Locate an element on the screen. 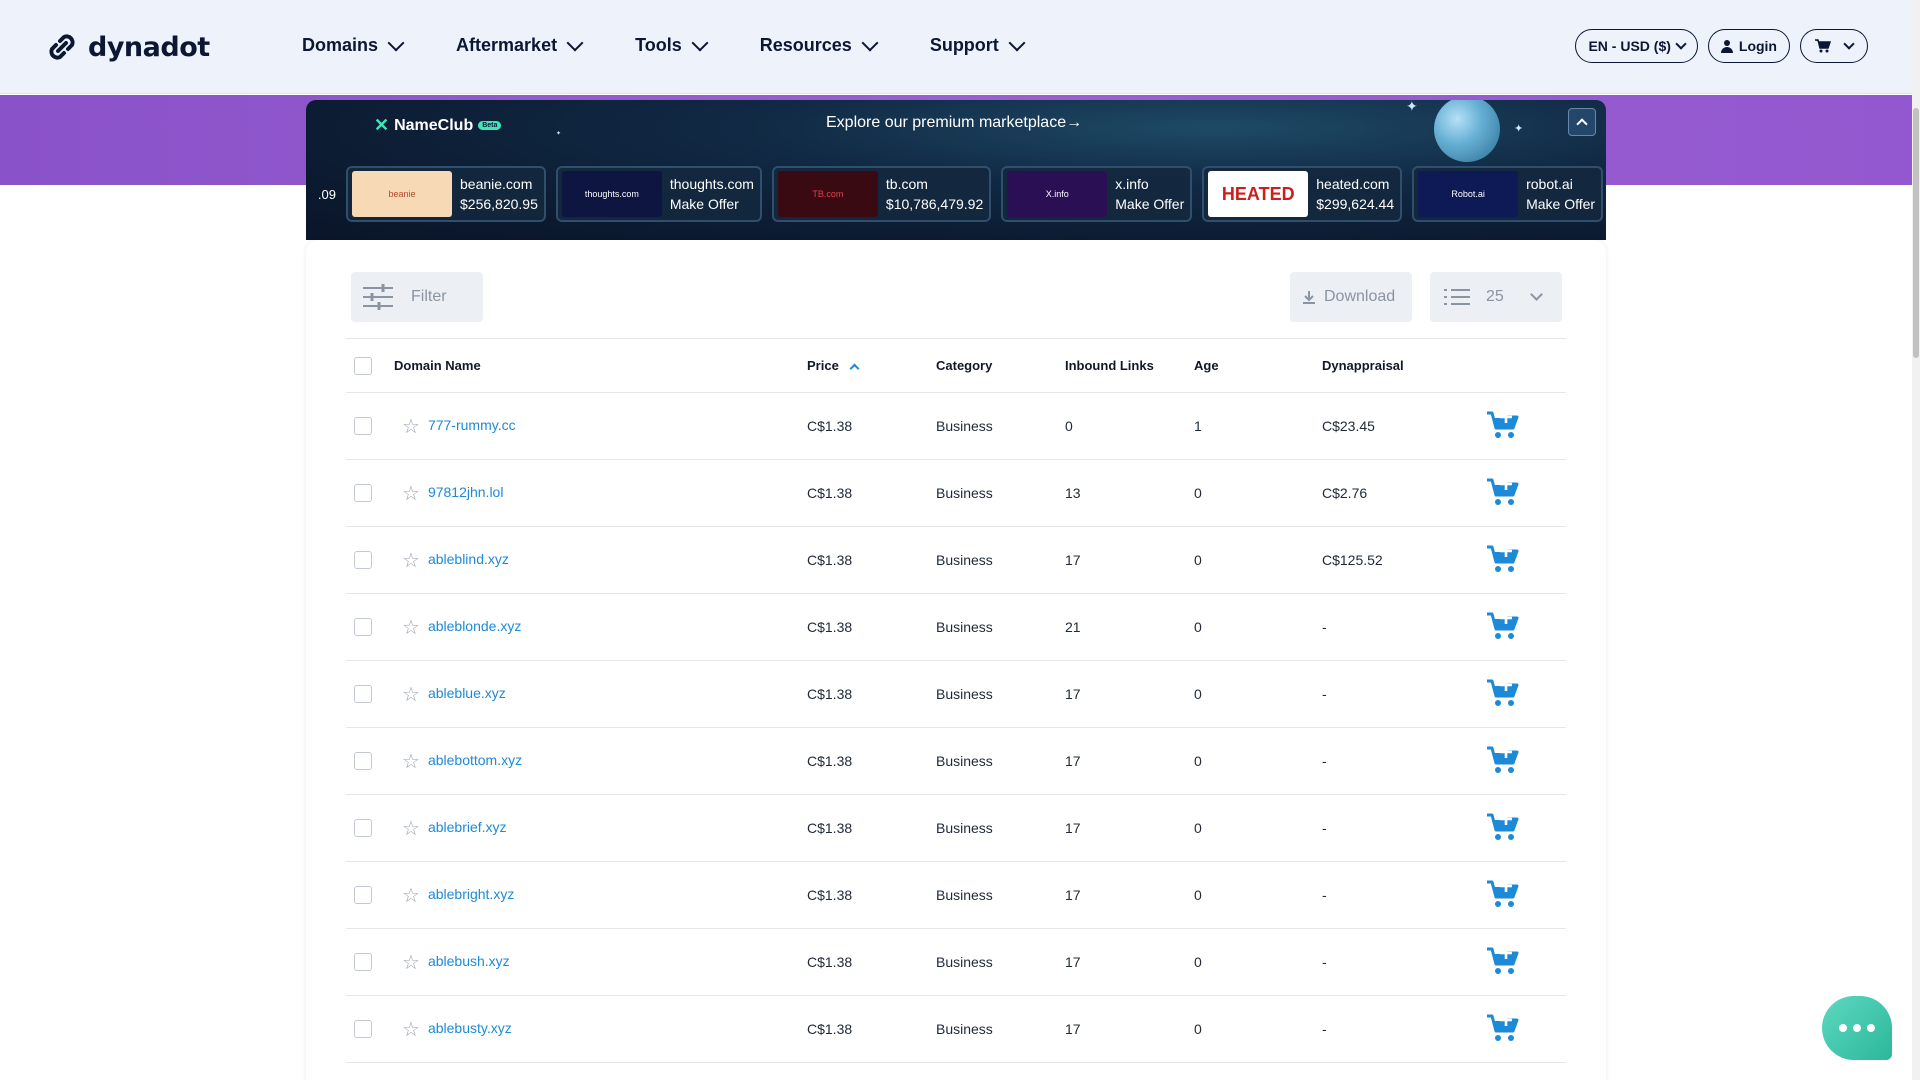 The height and width of the screenshot is (1080, 1920). domain-link: ableblonde.xyz is located at coordinates (474, 626).